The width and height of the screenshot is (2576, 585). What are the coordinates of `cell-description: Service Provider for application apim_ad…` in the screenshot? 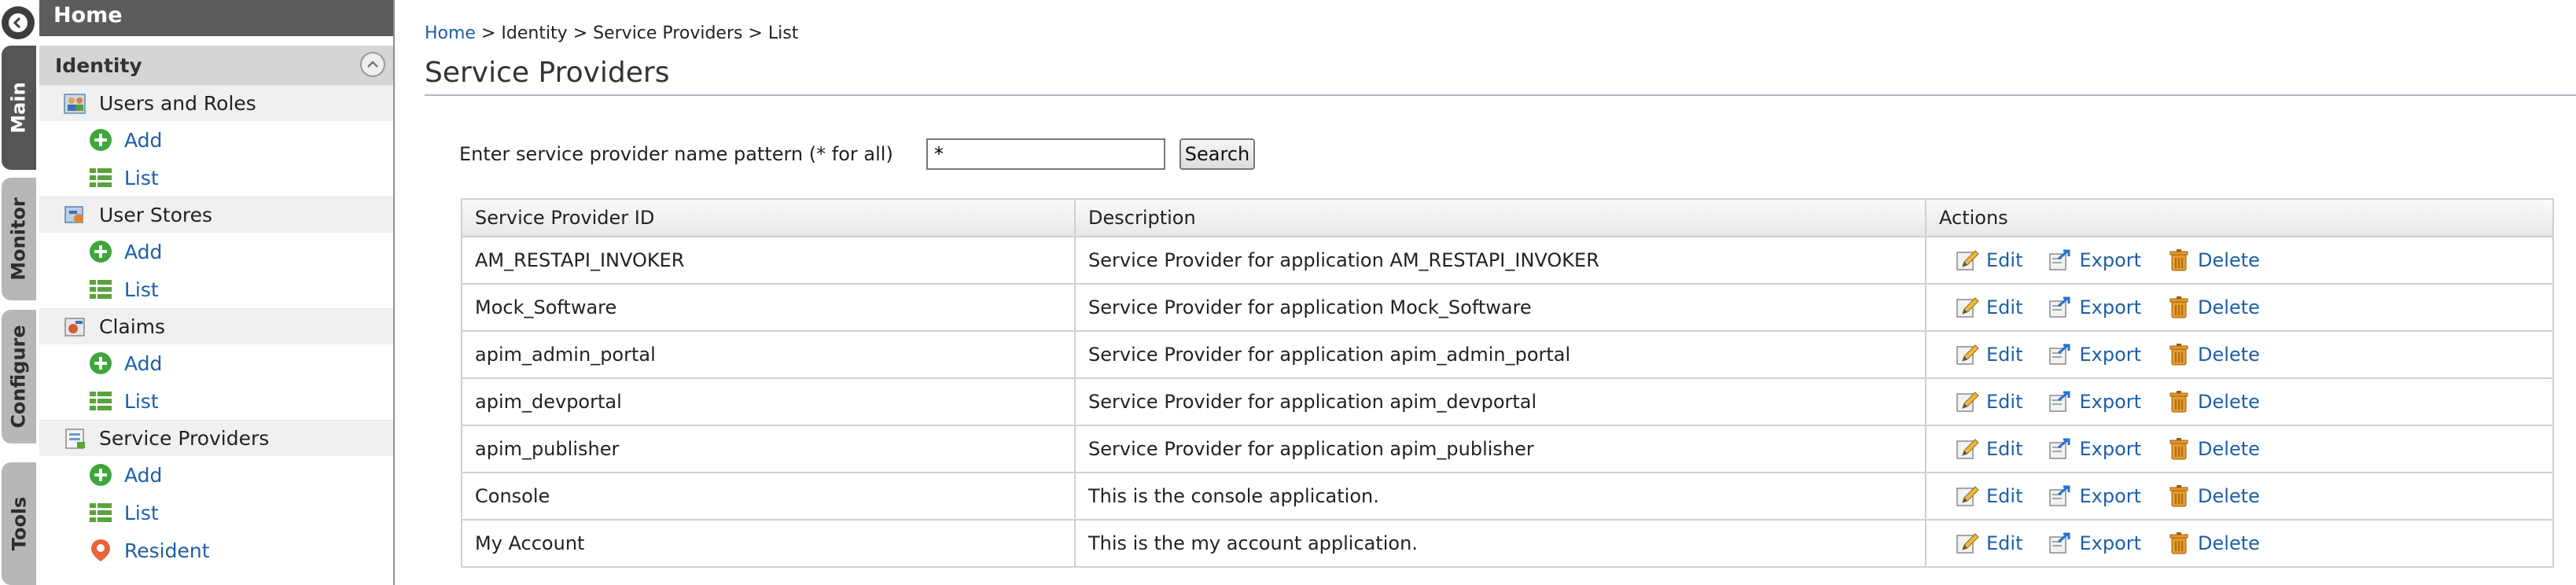 It's located at (1500, 354).